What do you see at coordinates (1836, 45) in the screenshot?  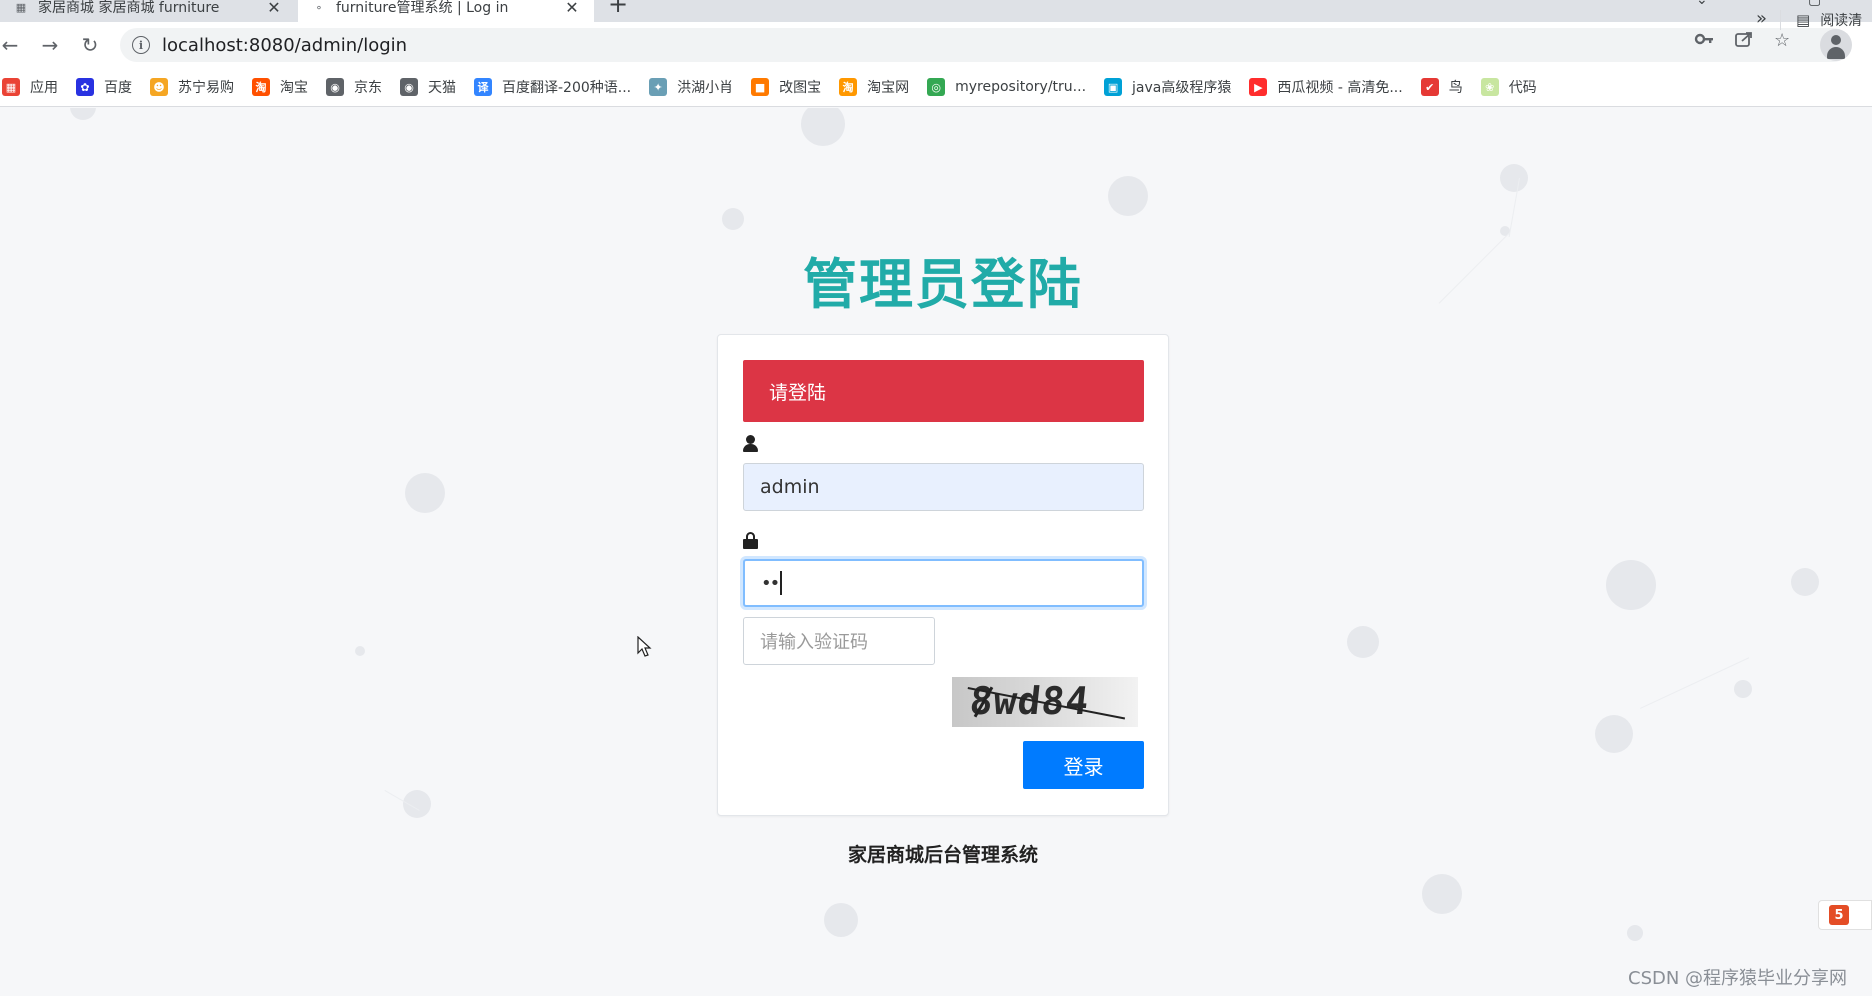 I see `profile-avatar-icon` at bounding box center [1836, 45].